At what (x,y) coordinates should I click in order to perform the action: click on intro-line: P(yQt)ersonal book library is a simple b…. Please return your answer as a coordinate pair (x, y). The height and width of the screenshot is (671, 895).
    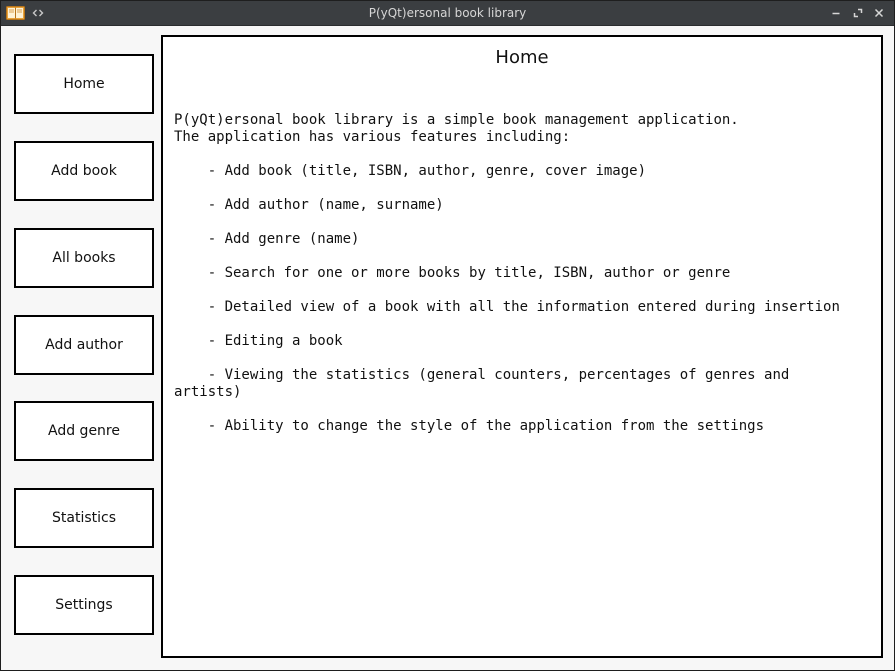
    Looking at the image, I should click on (456, 120).